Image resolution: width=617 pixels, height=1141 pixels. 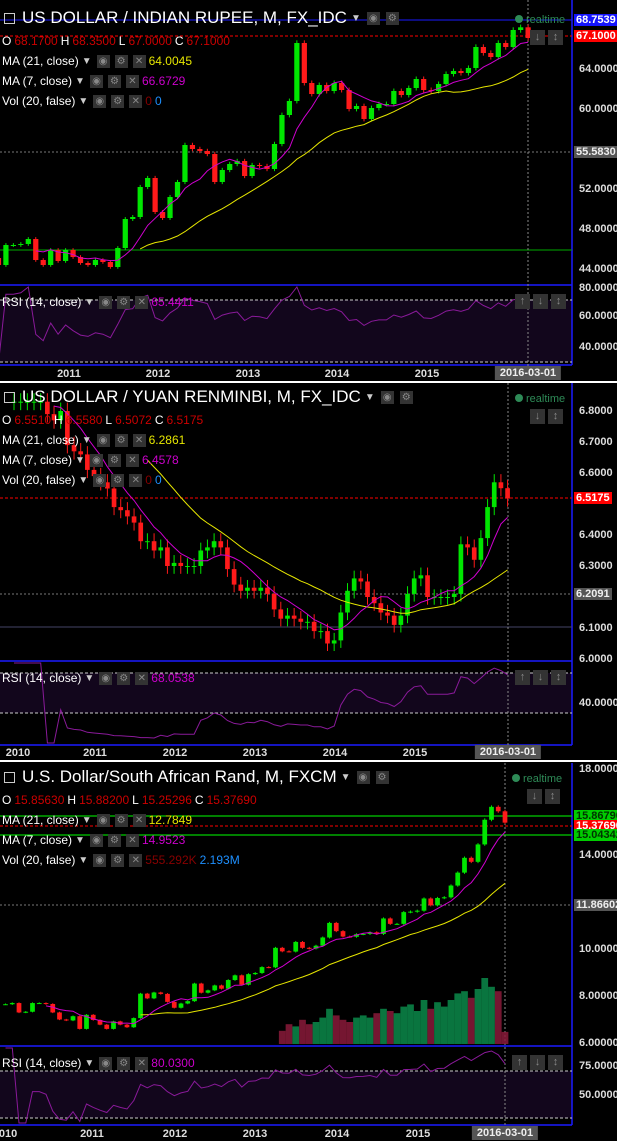 I want to click on indicator-ma21: MA (21, close) ▼ ◉ ⚙ ✕ 12.7849, so click(x=97, y=820).